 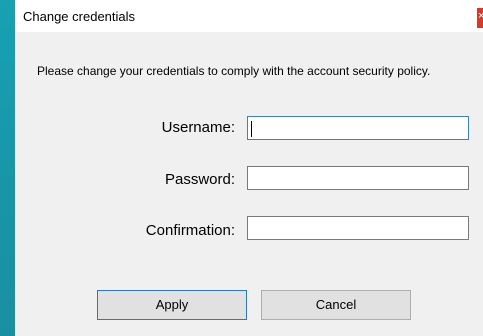 I want to click on username-label: Username:, so click(x=198, y=127).